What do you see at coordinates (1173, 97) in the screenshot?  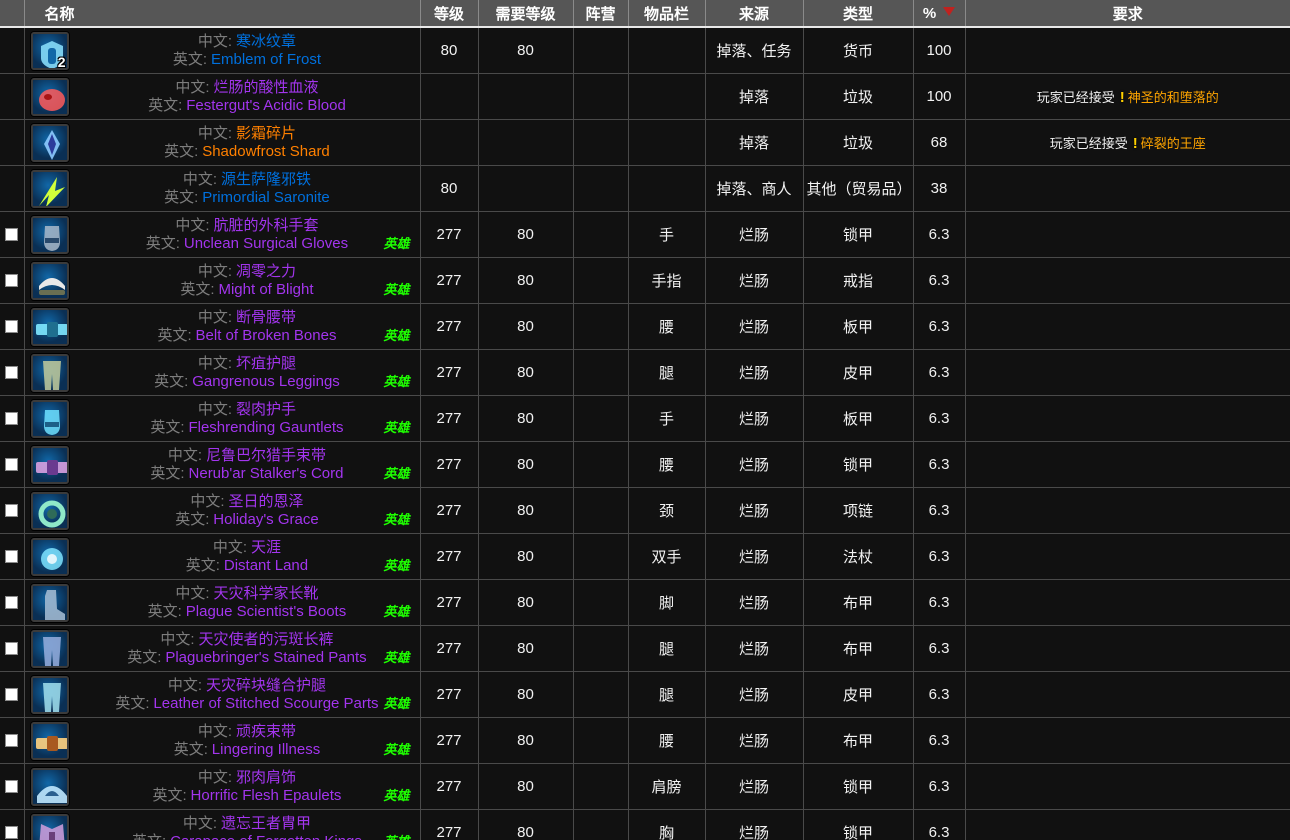 I see `quest-link: 神圣的和堕落的` at bounding box center [1173, 97].